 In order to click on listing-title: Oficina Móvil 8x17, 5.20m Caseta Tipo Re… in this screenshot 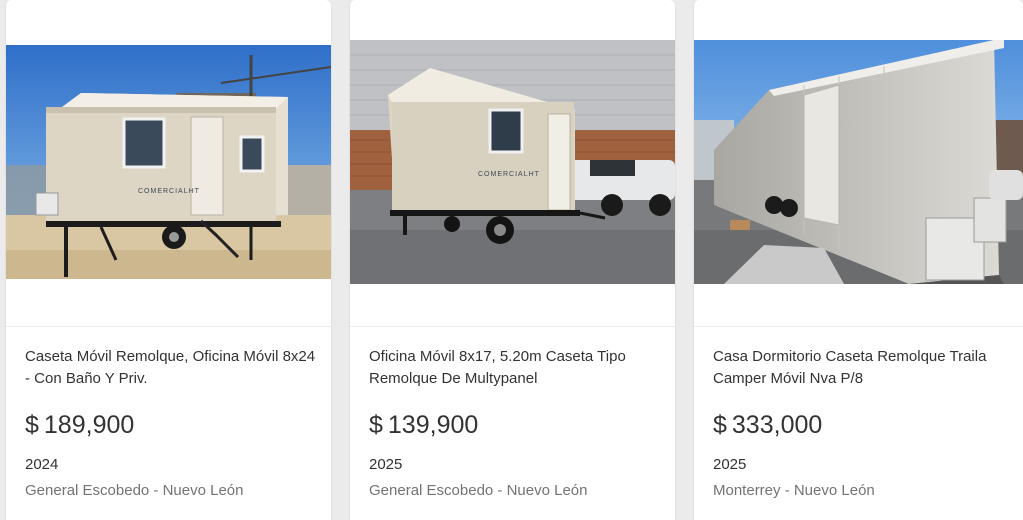, I will do `click(515, 368)`.